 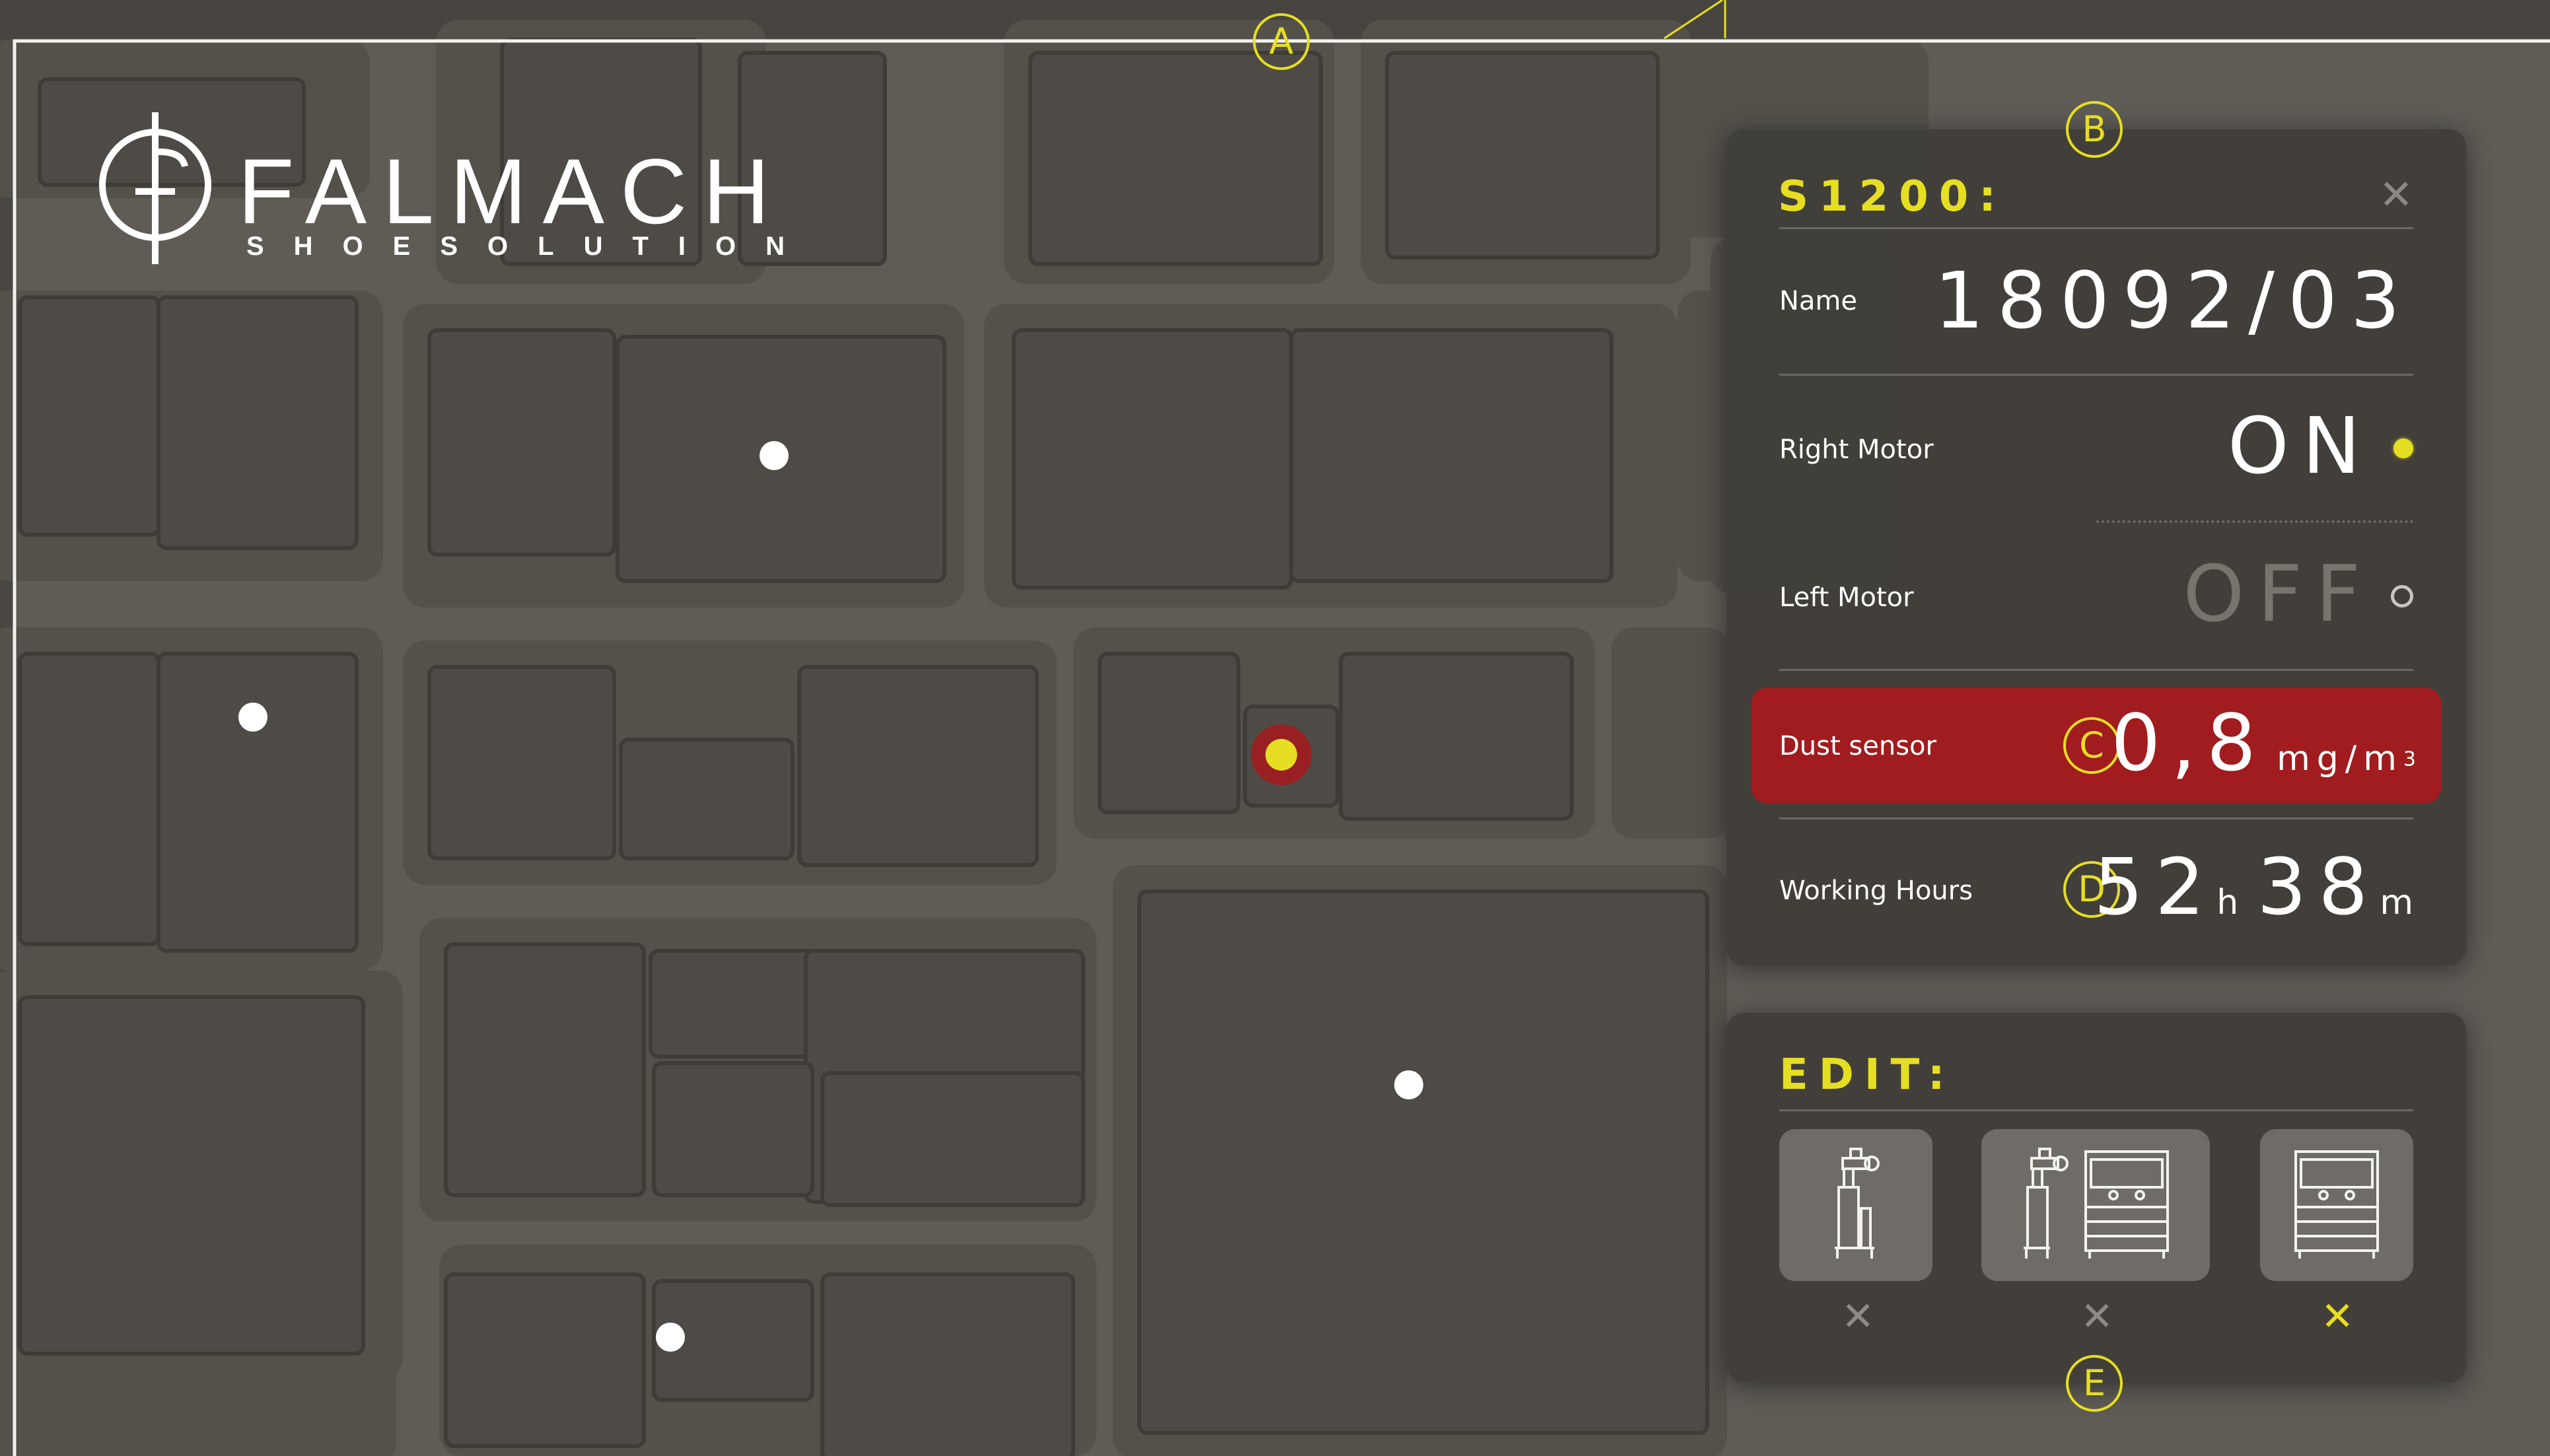 I want to click on left-motor-label: Left Motor, so click(x=1846, y=597).